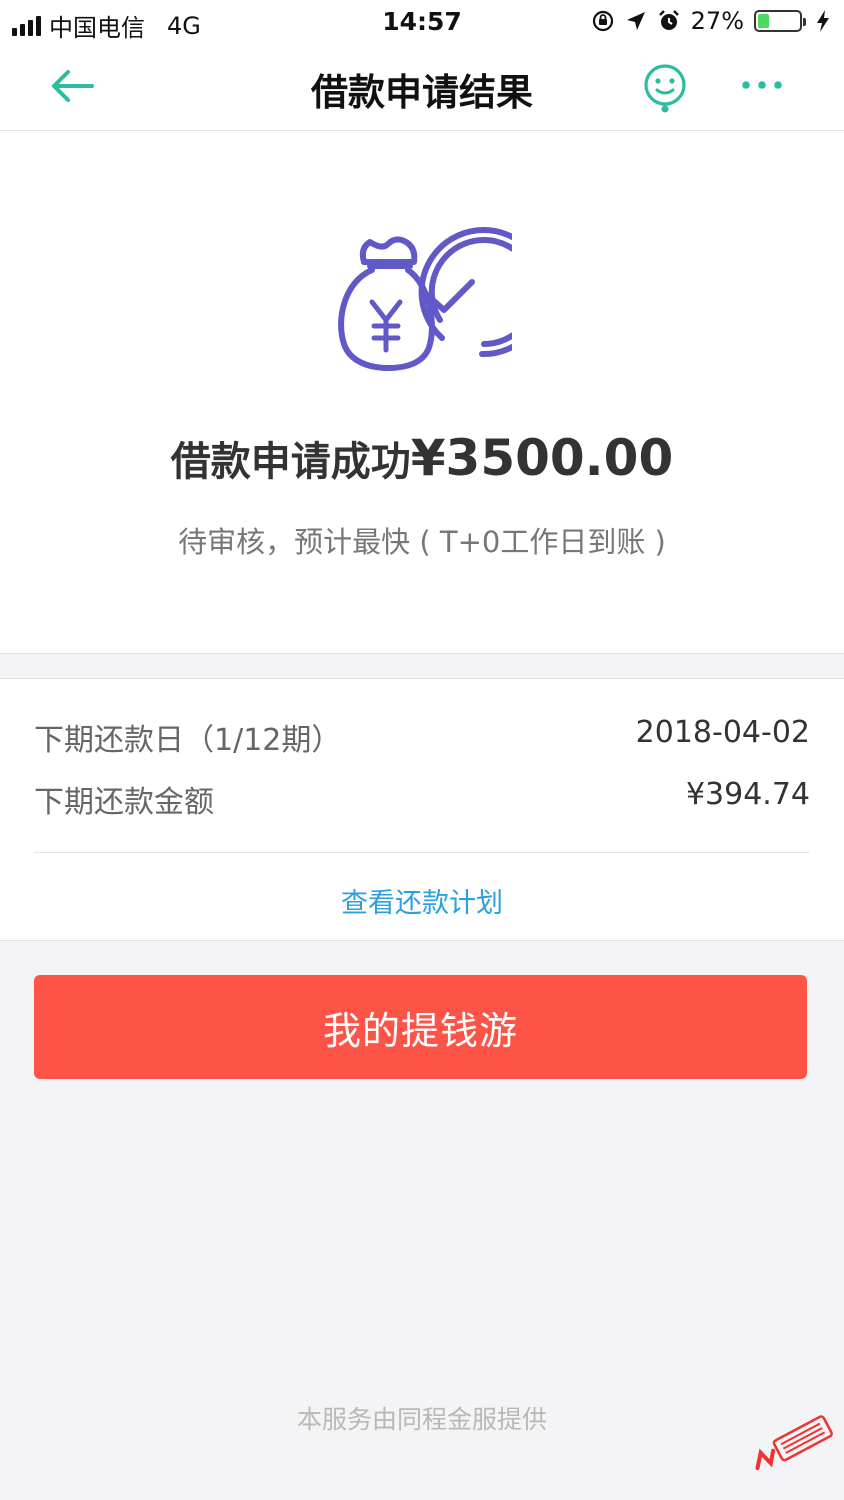 This screenshot has width=844, height=1500. Describe the element at coordinates (762, 85) in the screenshot. I see `more-icon` at that location.